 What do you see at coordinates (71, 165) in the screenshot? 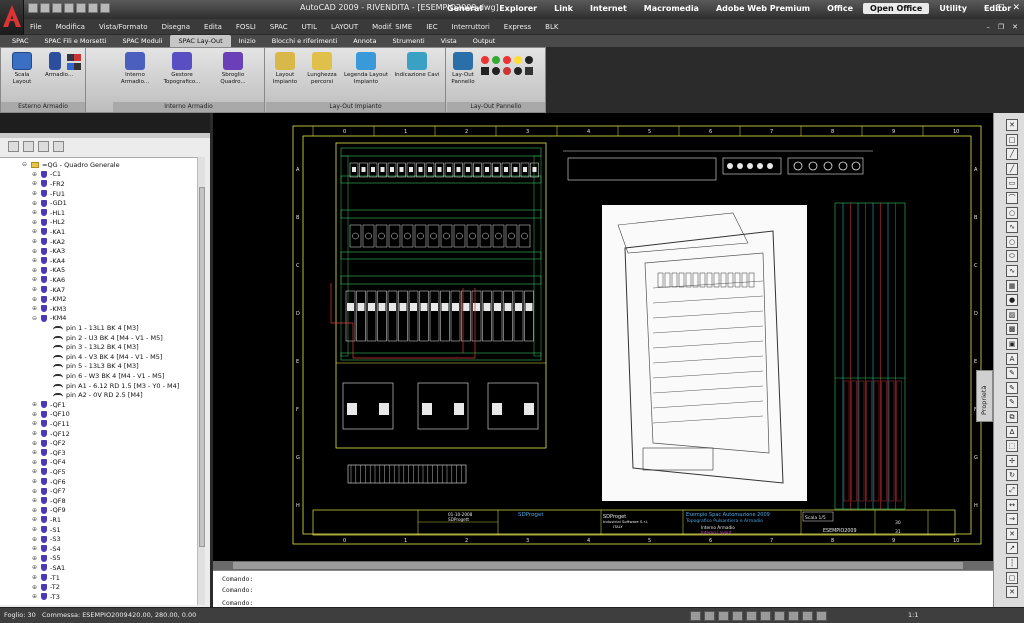
I see `tree-root: ⊖ =QG - Quadro Generale` at bounding box center [71, 165].